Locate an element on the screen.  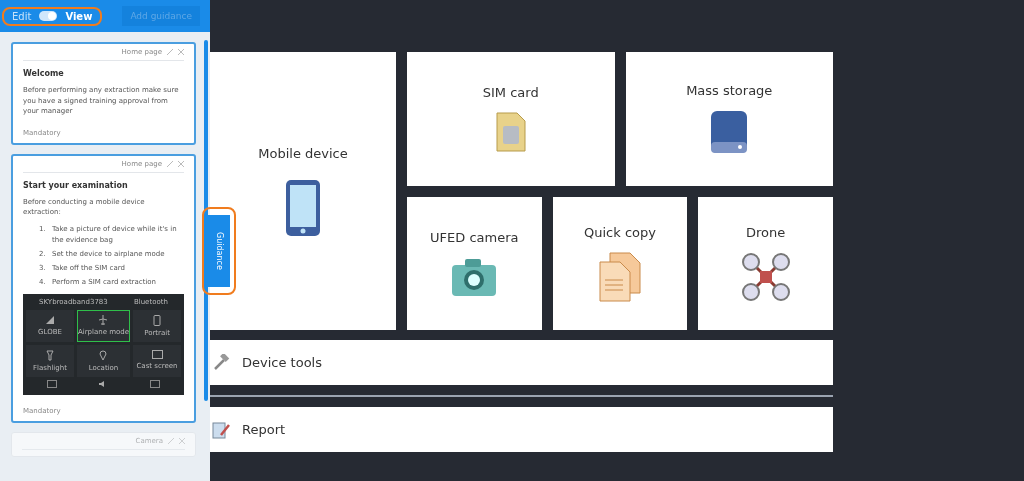
guidance-tab: Guidance is located at coordinates (219, 251).